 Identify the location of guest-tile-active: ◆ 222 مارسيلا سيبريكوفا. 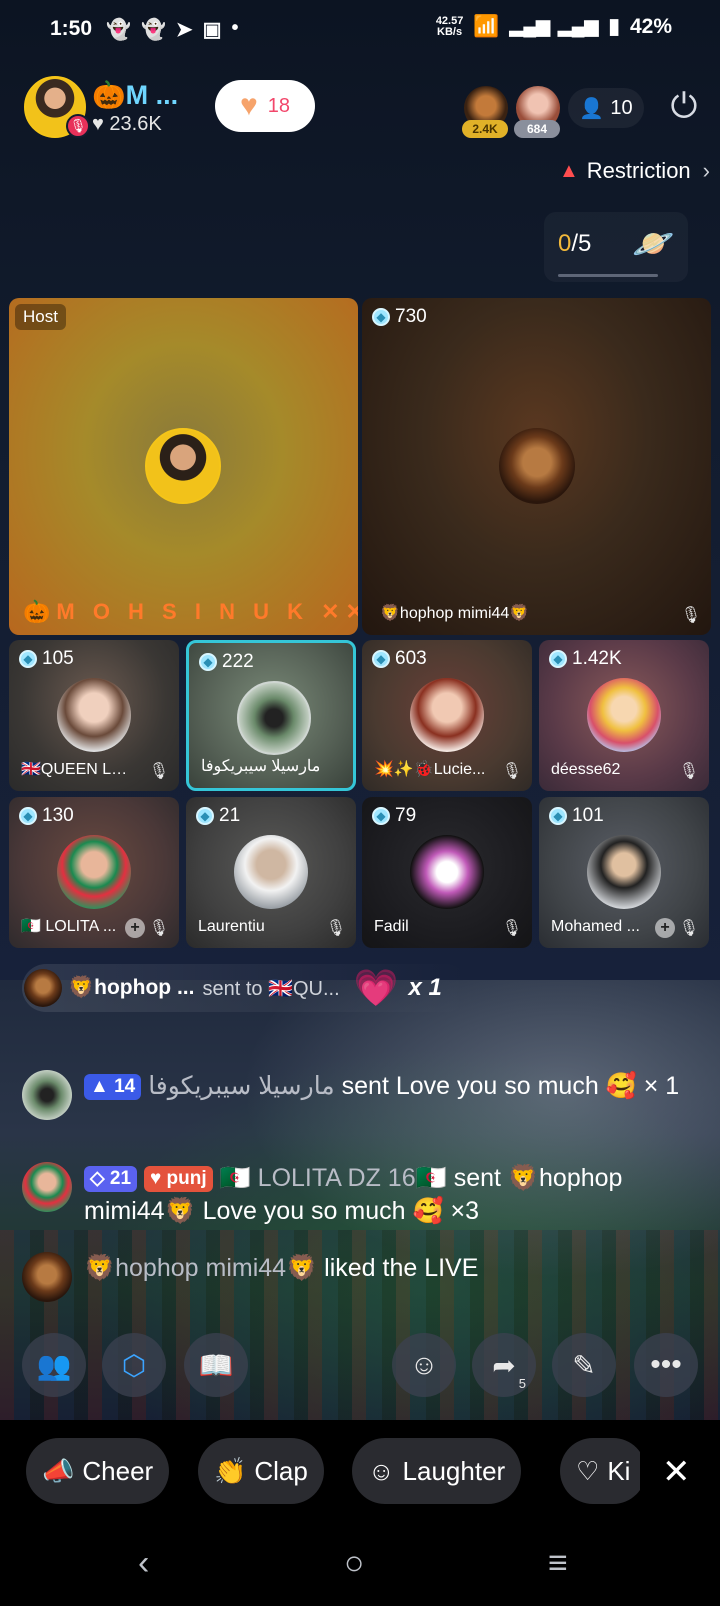
(271, 715).